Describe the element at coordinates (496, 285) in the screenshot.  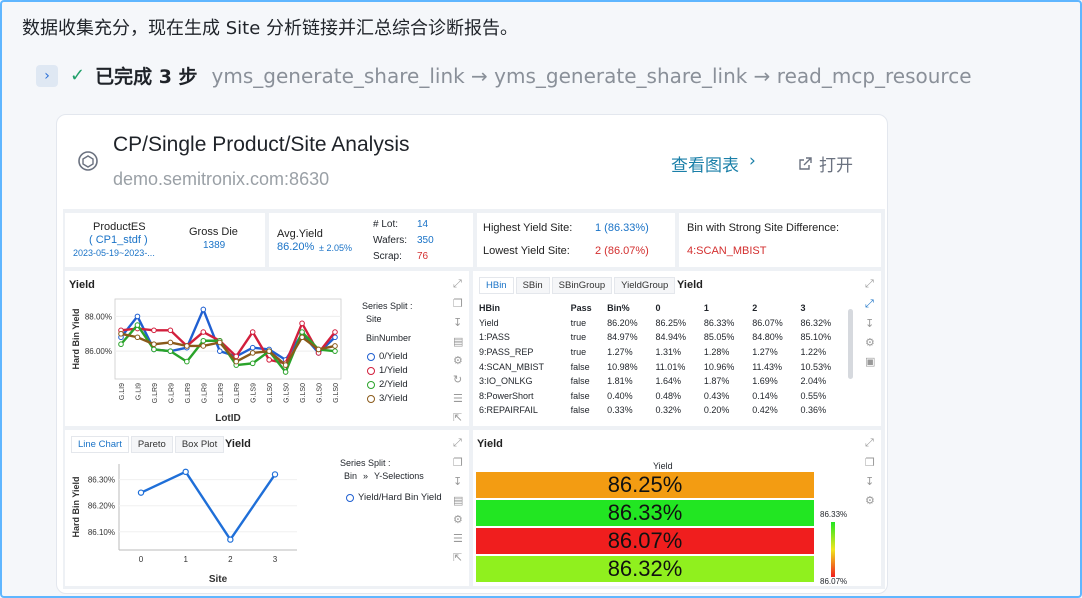
I see `tab-hbin: HBin` at that location.